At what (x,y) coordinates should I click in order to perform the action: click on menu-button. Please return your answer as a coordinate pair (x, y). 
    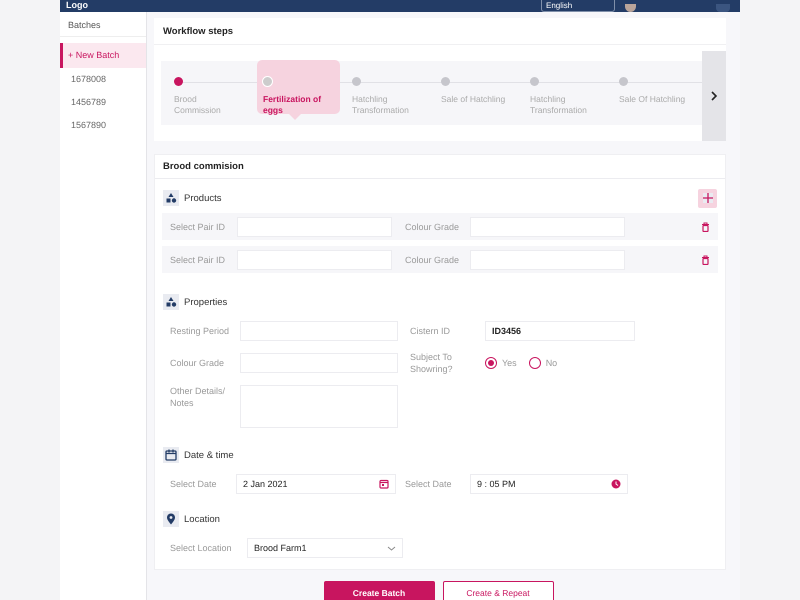
    Looking at the image, I should click on (723, 8).